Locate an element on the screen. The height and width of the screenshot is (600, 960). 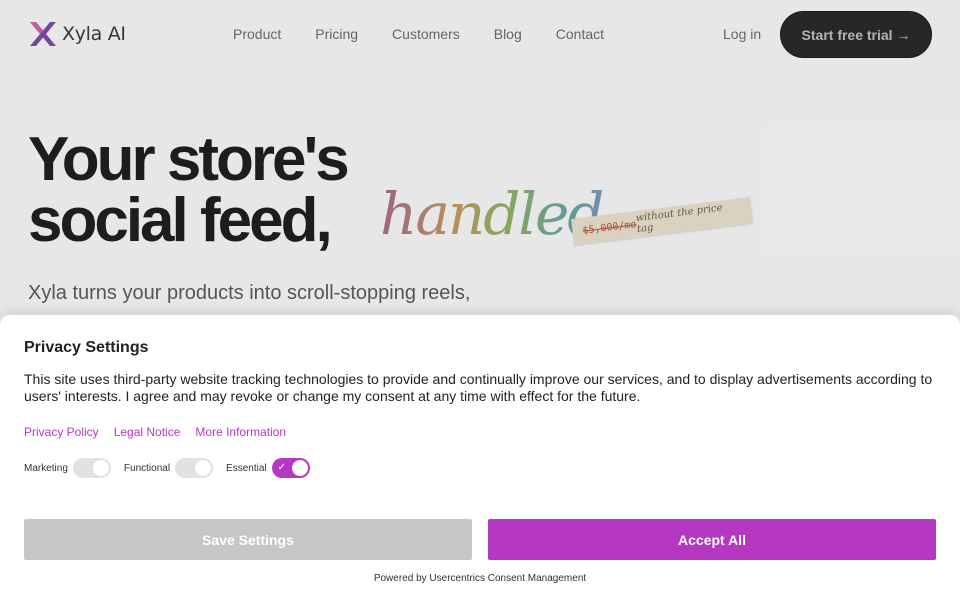
marketing-toggle is located at coordinates (91, 468).